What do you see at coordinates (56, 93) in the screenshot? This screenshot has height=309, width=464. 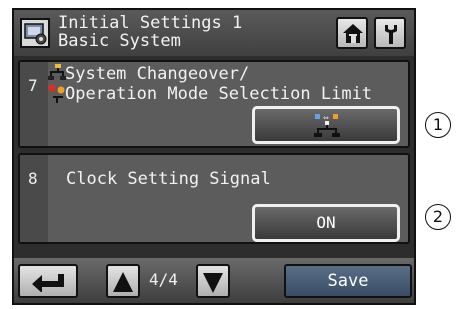 I see `operation-mode-icon` at bounding box center [56, 93].